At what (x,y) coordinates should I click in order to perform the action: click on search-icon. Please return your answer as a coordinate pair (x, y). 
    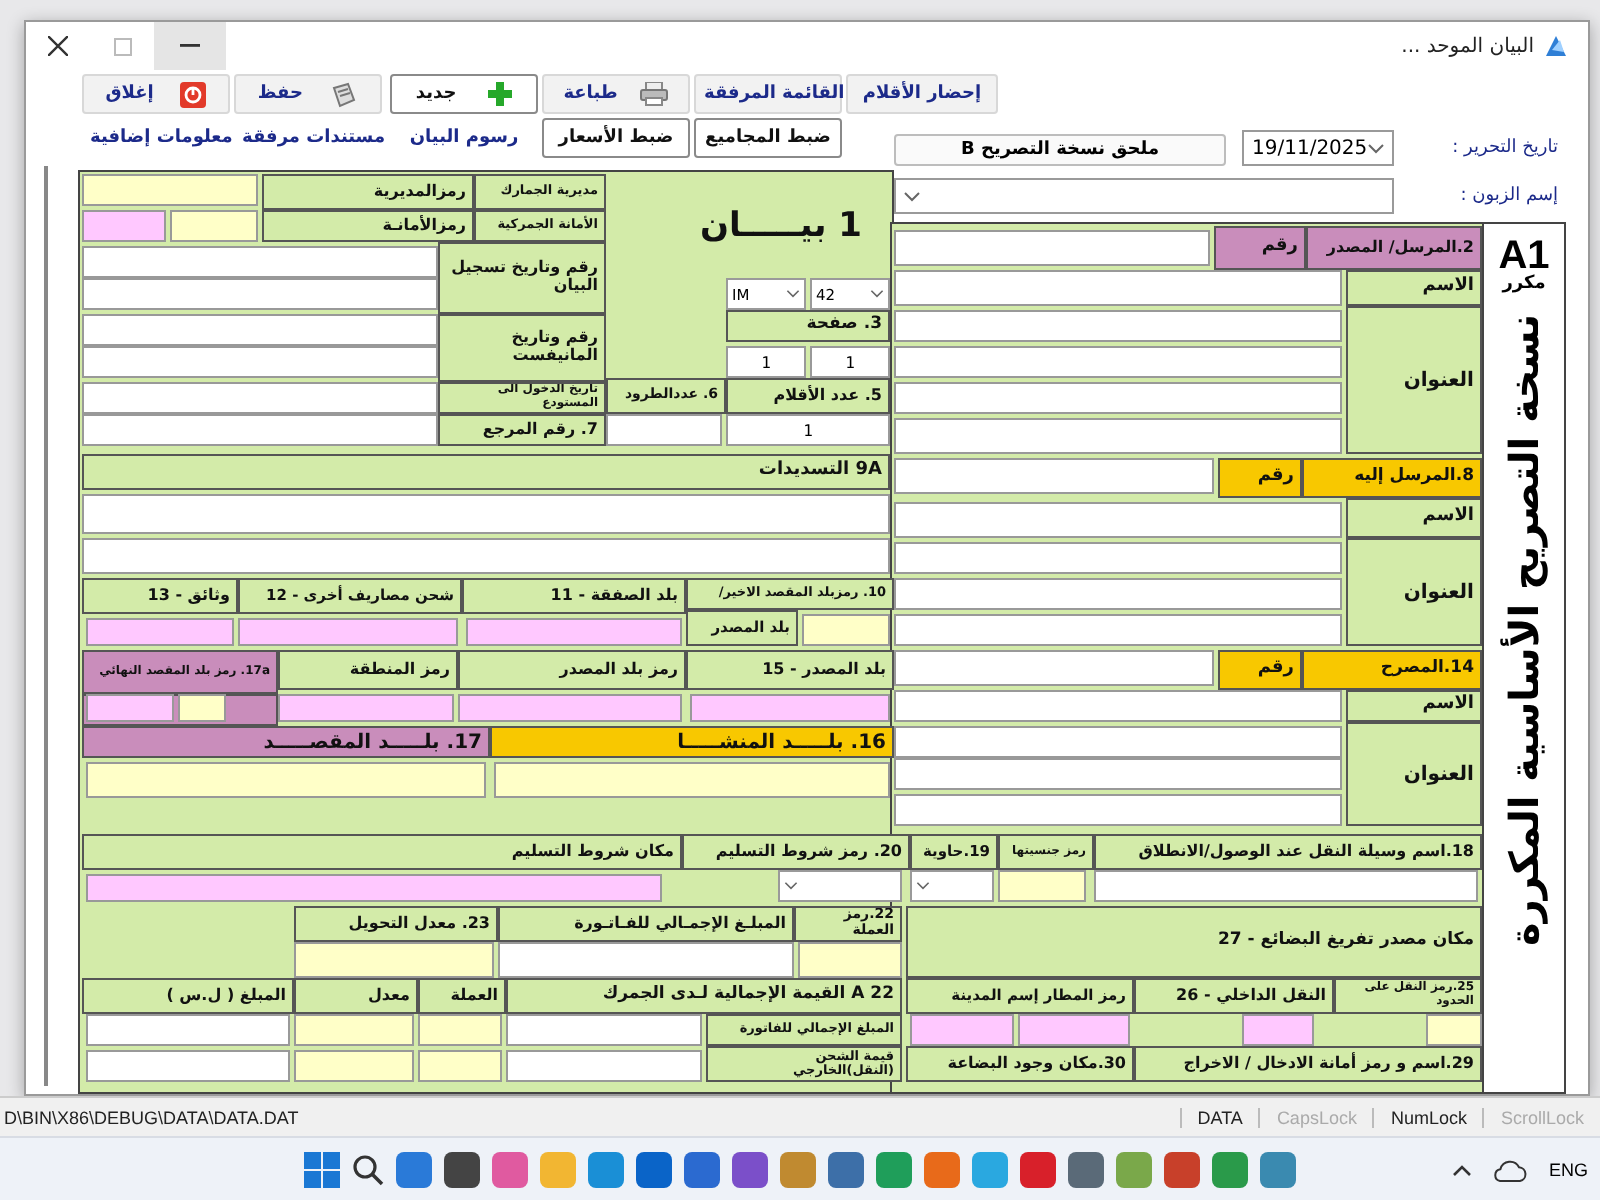
    Looking at the image, I should click on (368, 1170).